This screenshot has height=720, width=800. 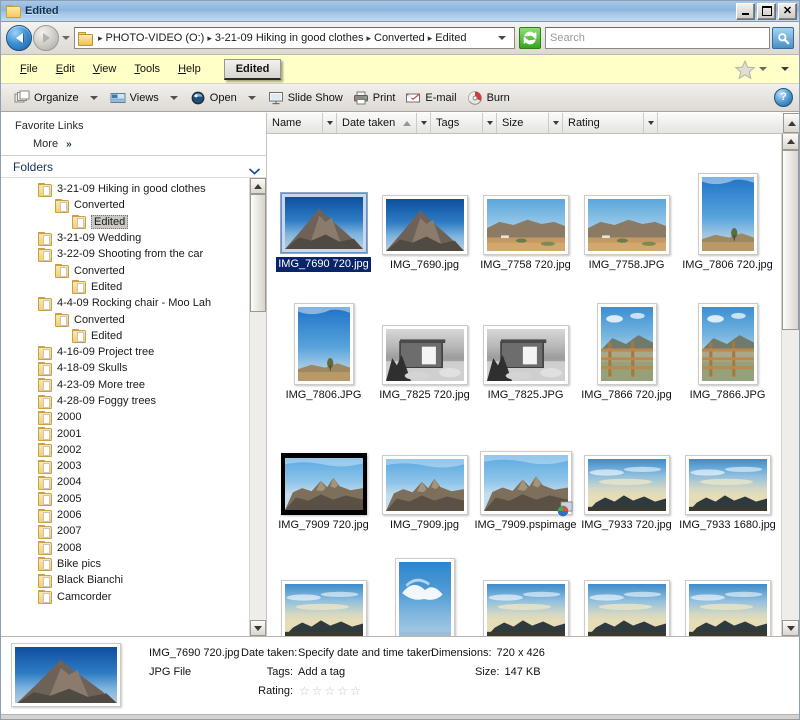 I want to click on file-item: IMG_7758.JPG, so click(x=626, y=207).